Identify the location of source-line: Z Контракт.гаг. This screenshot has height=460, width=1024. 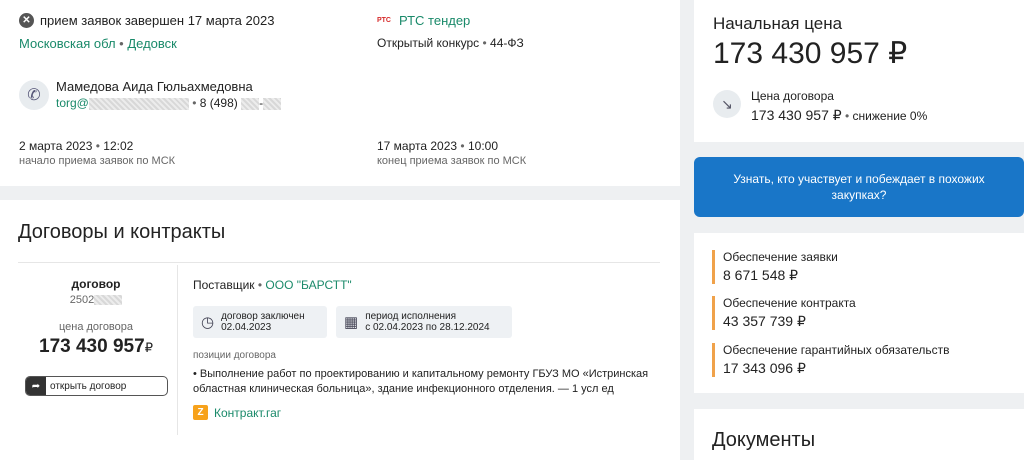
(237, 412).